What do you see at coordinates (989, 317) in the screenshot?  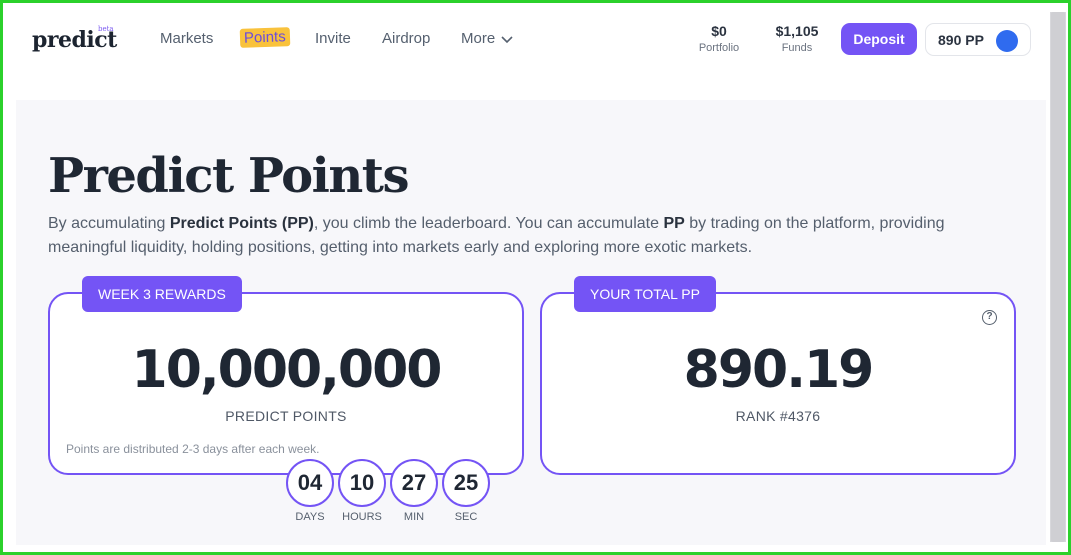 I see `help-icon: ?` at bounding box center [989, 317].